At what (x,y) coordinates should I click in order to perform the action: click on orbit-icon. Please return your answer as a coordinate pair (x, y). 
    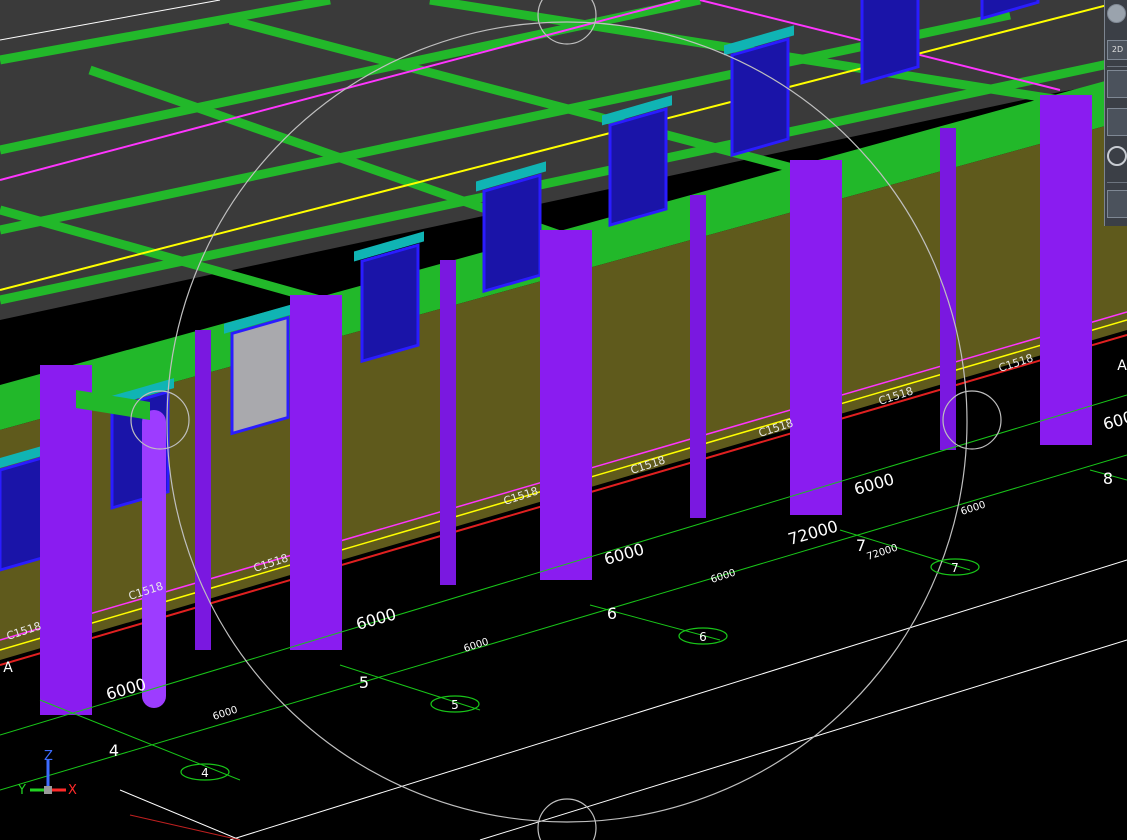
    Looking at the image, I should click on (1117, 156).